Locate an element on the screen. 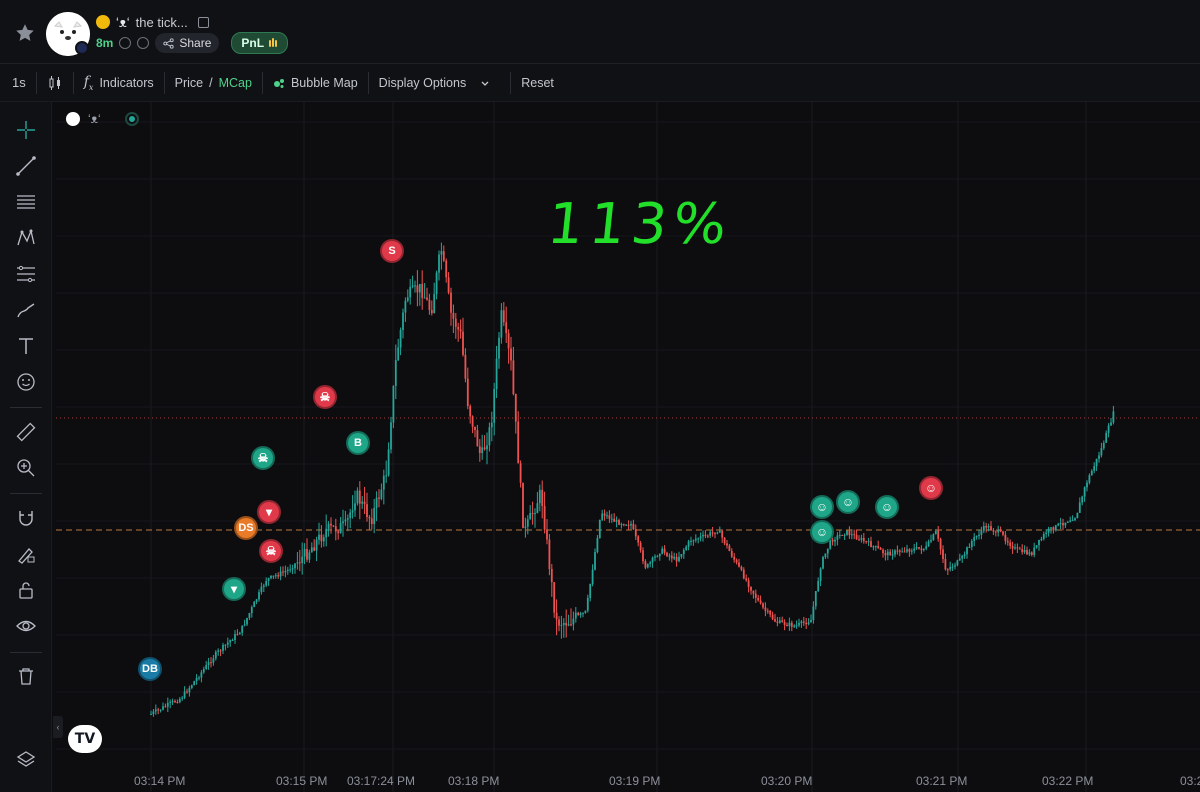  text-tool-icon is located at coordinates (26, 346).